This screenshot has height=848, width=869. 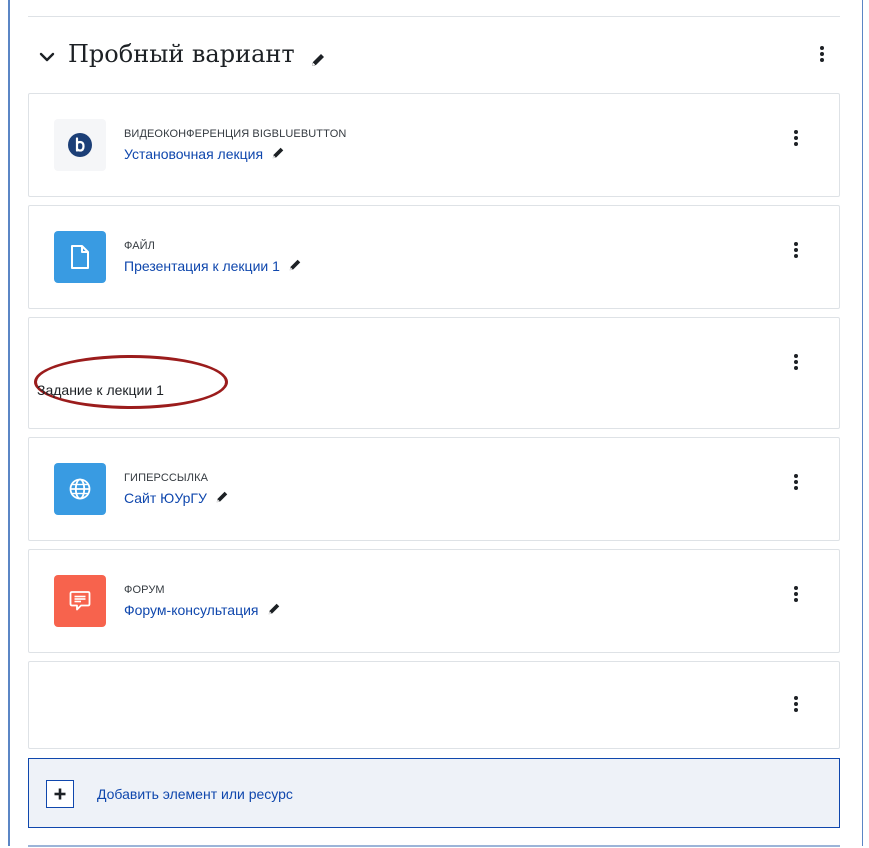 What do you see at coordinates (202, 266) in the screenshot?
I see `activity-name: Презентация к лекции 1` at bounding box center [202, 266].